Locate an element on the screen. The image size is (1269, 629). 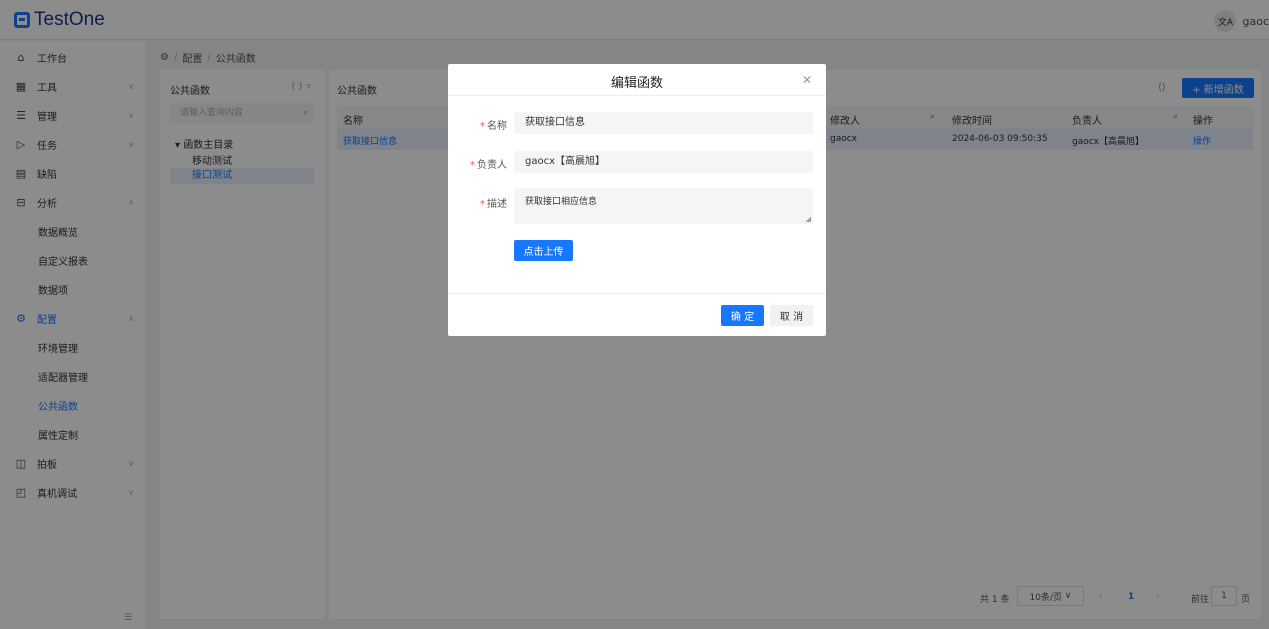
resize-handle-icon: ◢ is located at coordinates (808, 219).